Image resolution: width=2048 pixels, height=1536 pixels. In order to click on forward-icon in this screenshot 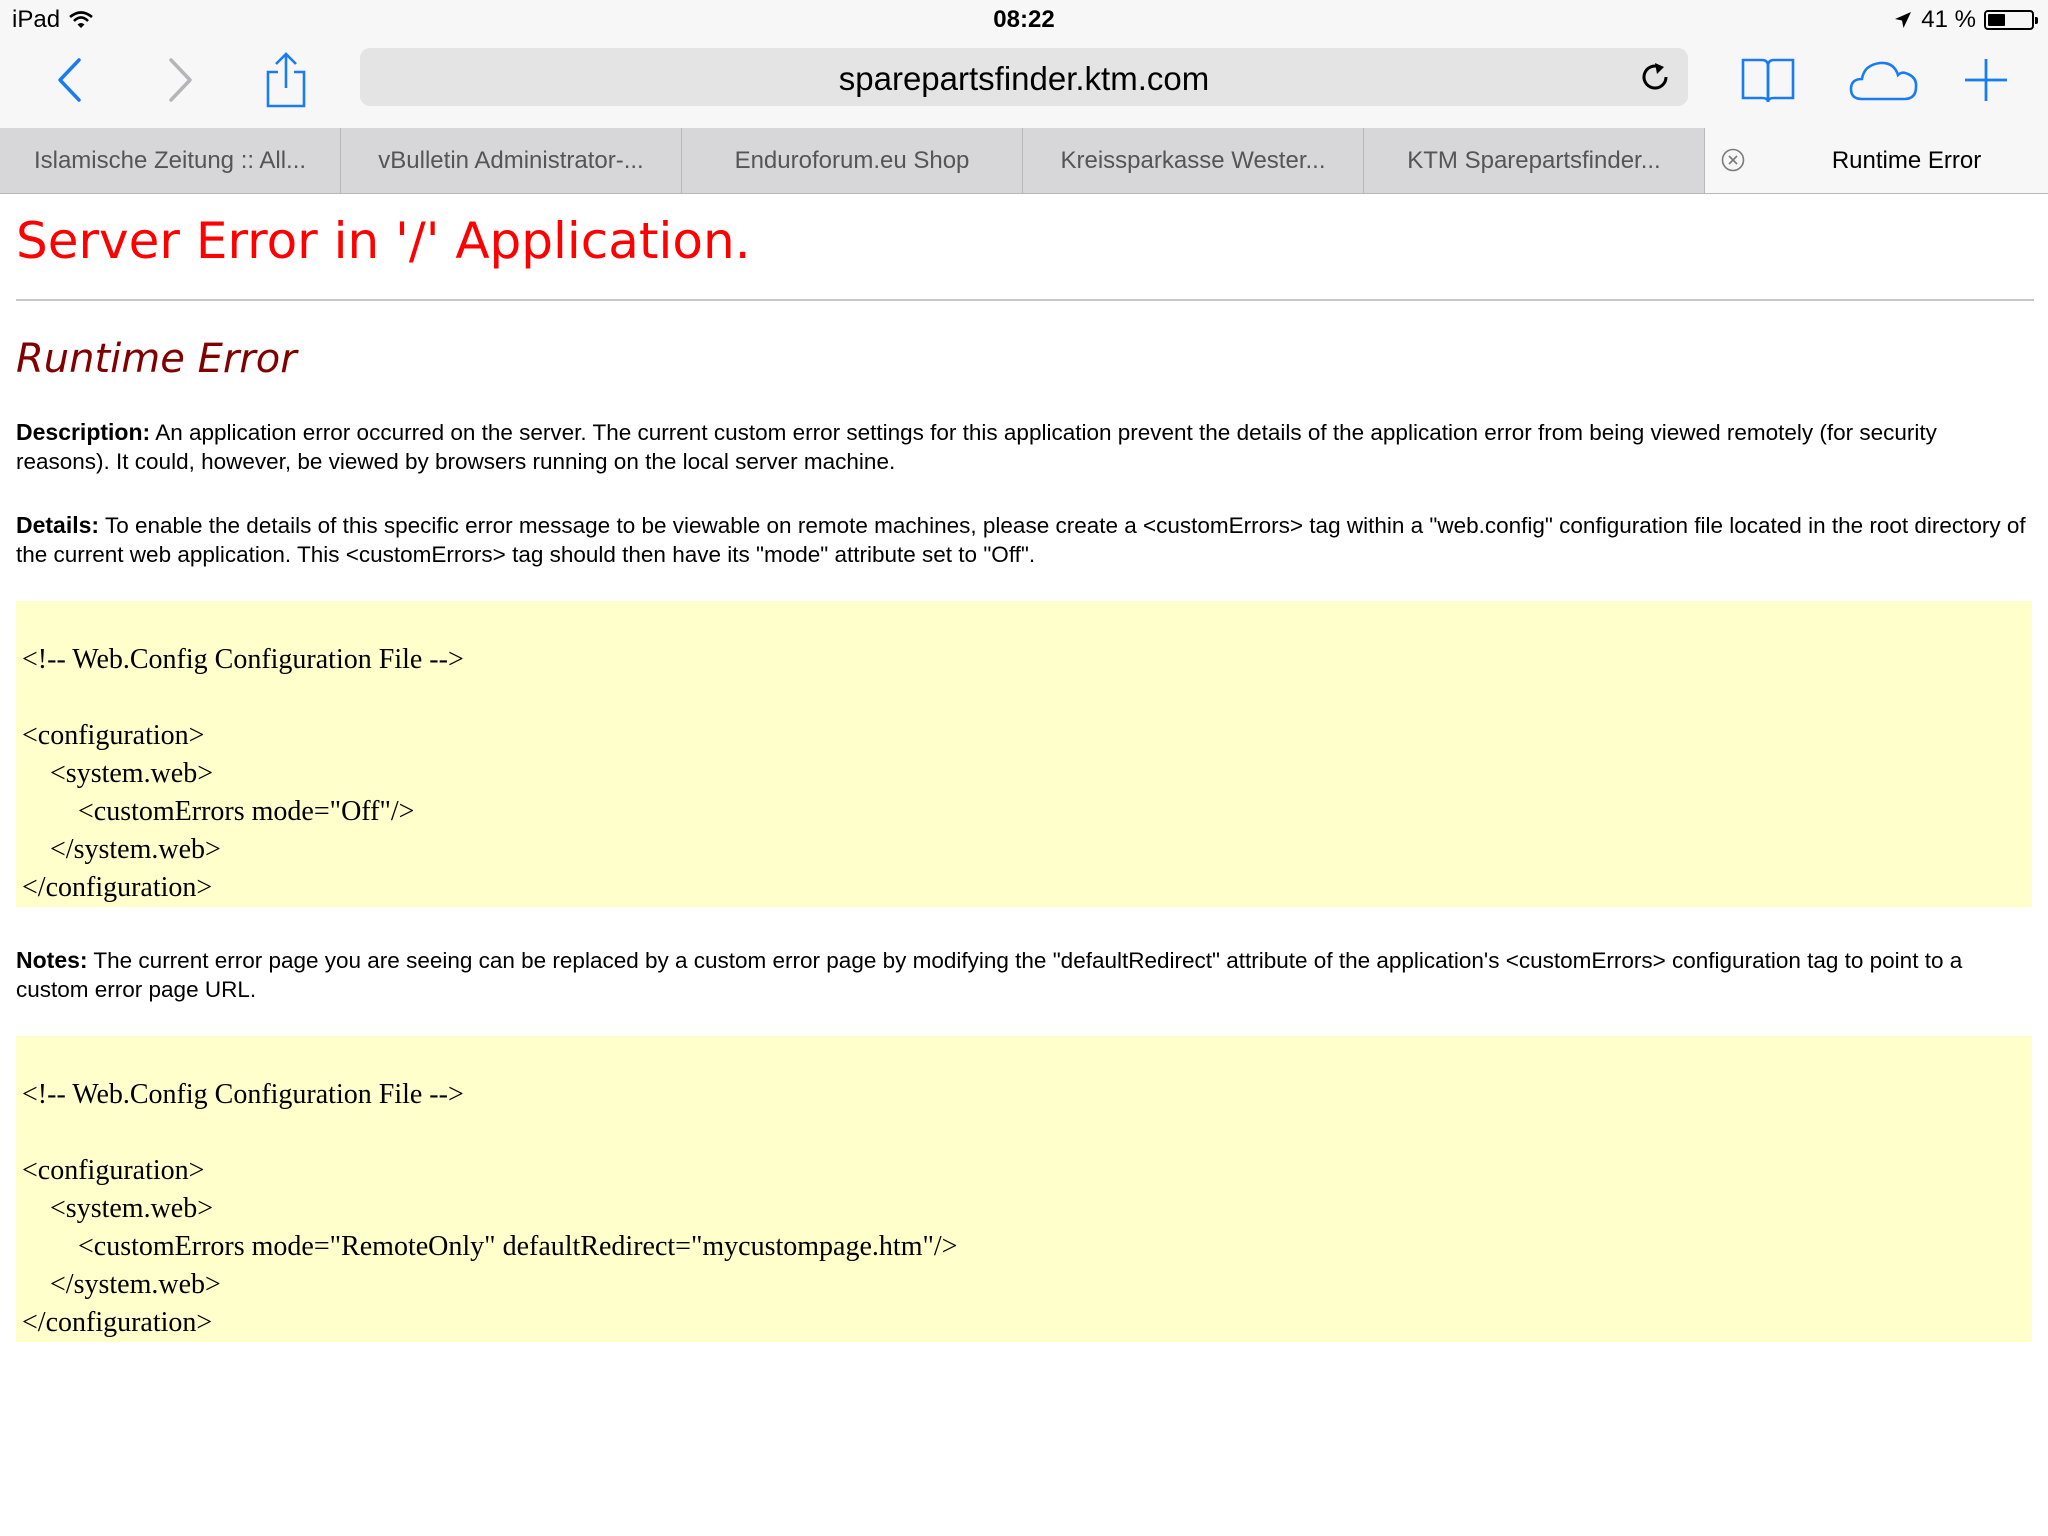, I will do `click(180, 80)`.